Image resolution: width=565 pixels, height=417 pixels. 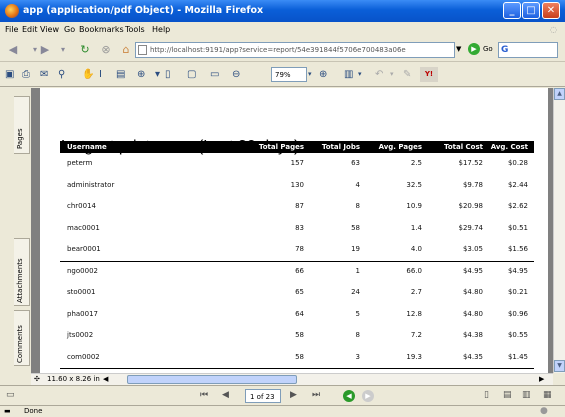 I want to click on last-page-icon: ⏭, so click(x=316, y=395).